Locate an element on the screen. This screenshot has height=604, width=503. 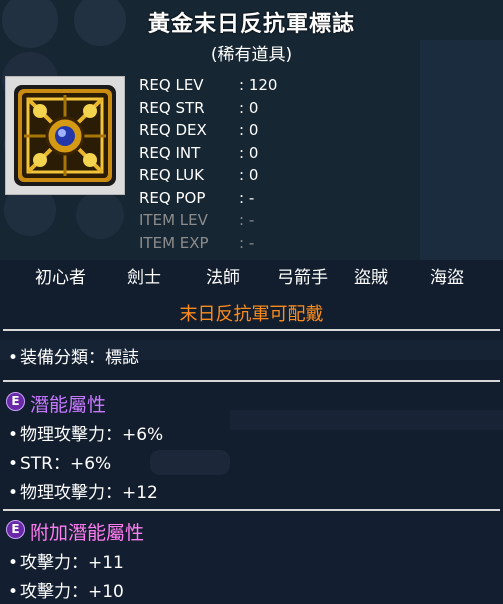
requirement-value: 120 is located at coordinates (263, 85).